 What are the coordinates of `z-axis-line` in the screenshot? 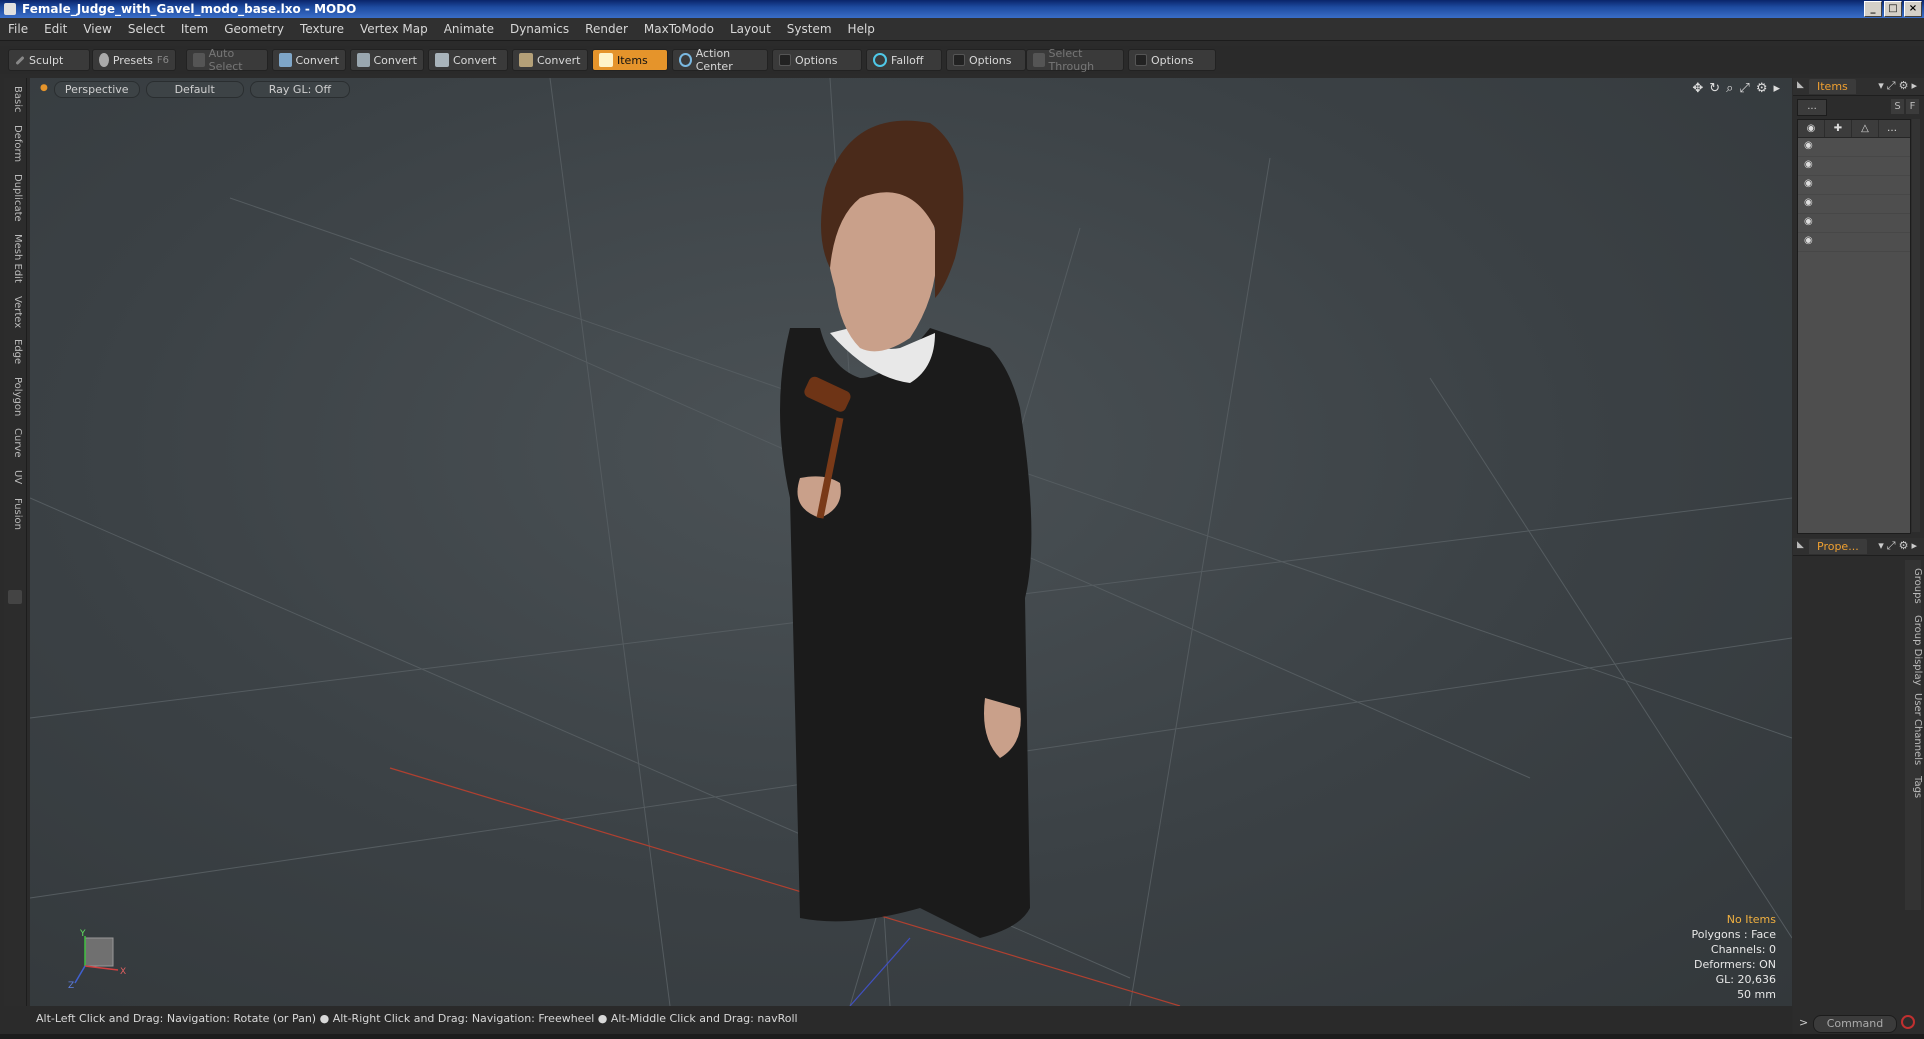 It's located at (880, 971).